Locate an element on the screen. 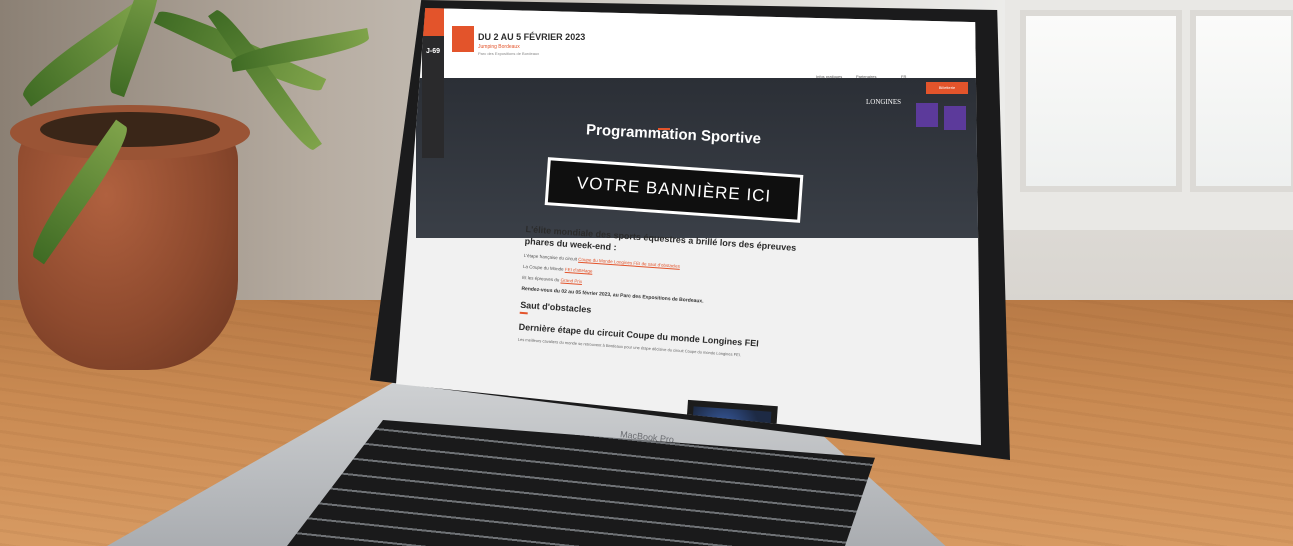 Image resolution: width=1293 pixels, height=546 pixels. nav-link-infos: Infos pratiques is located at coordinates (829, 76).